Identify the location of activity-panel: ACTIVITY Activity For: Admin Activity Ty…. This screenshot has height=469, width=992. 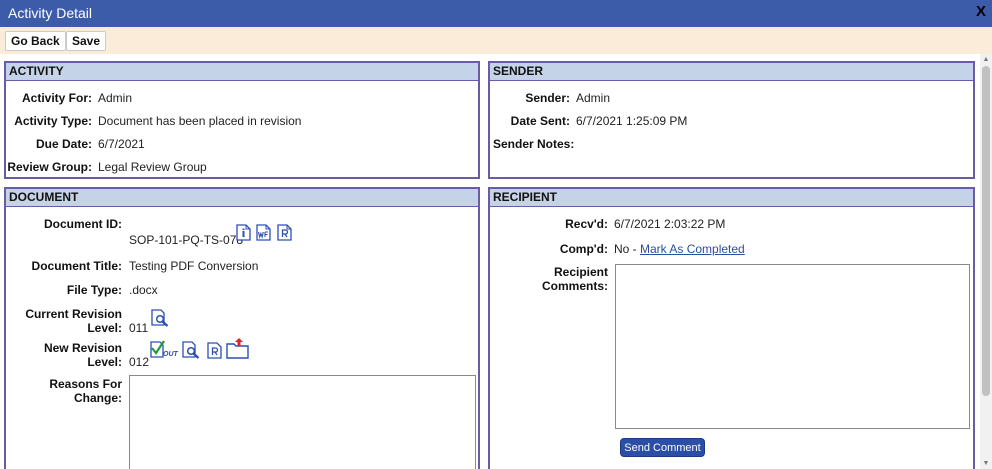
(242, 120).